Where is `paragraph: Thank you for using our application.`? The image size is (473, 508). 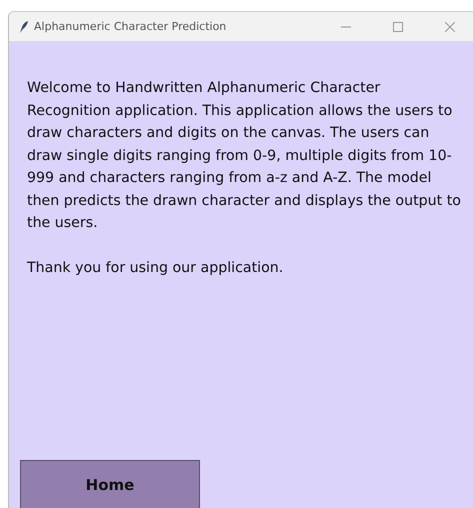
paragraph: Thank you for using our application. is located at coordinates (155, 268).